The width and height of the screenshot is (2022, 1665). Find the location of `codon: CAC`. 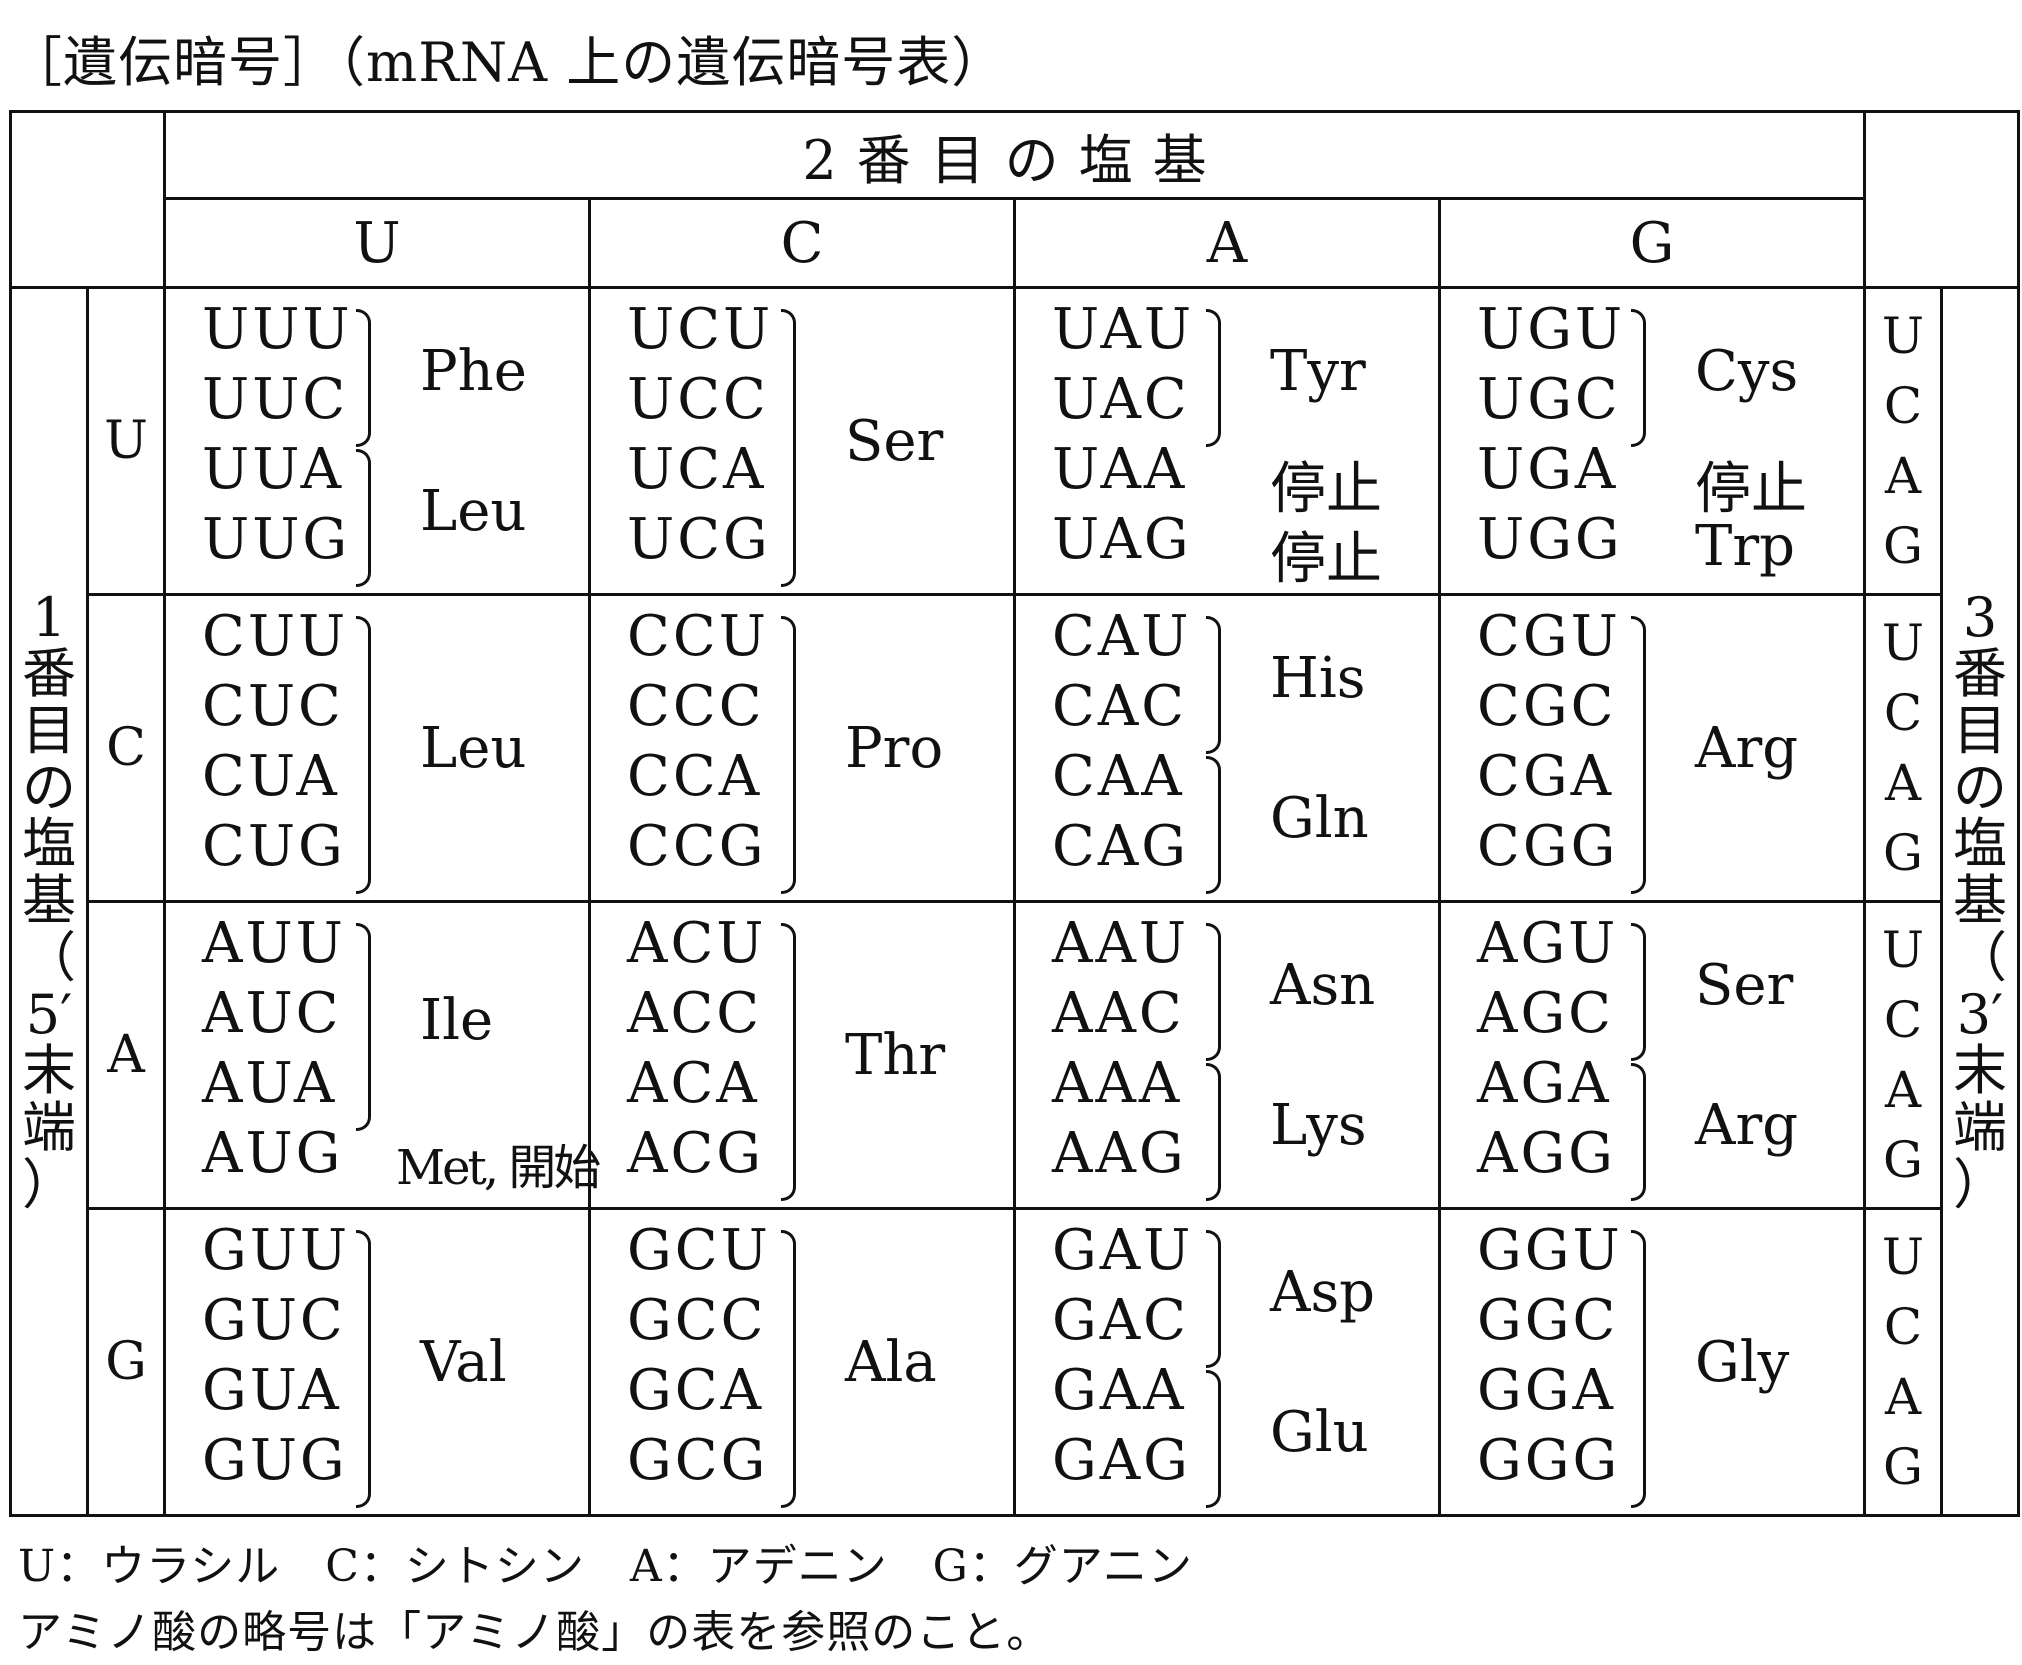

codon: CAC is located at coordinates (1120, 706).